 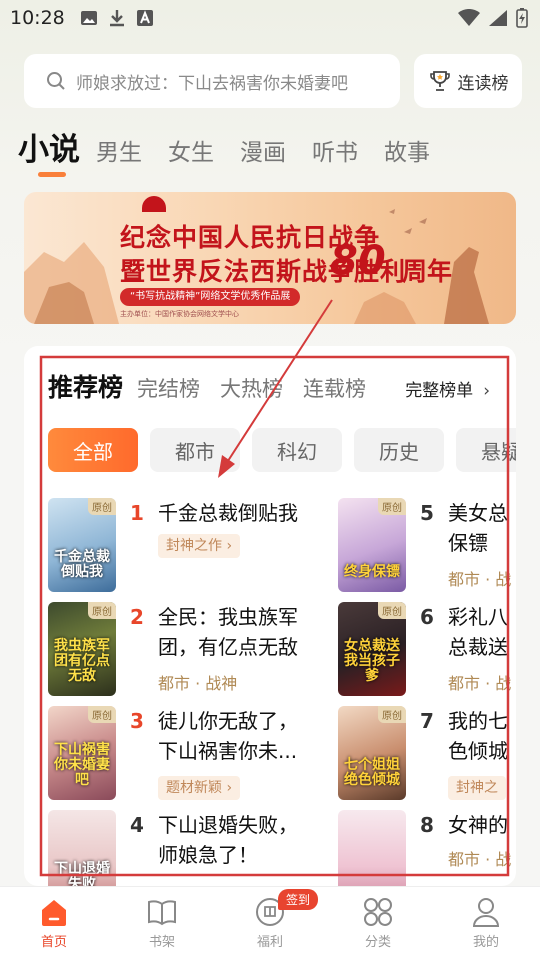 What do you see at coordinates (56, 81) in the screenshot?
I see `search-icon` at bounding box center [56, 81].